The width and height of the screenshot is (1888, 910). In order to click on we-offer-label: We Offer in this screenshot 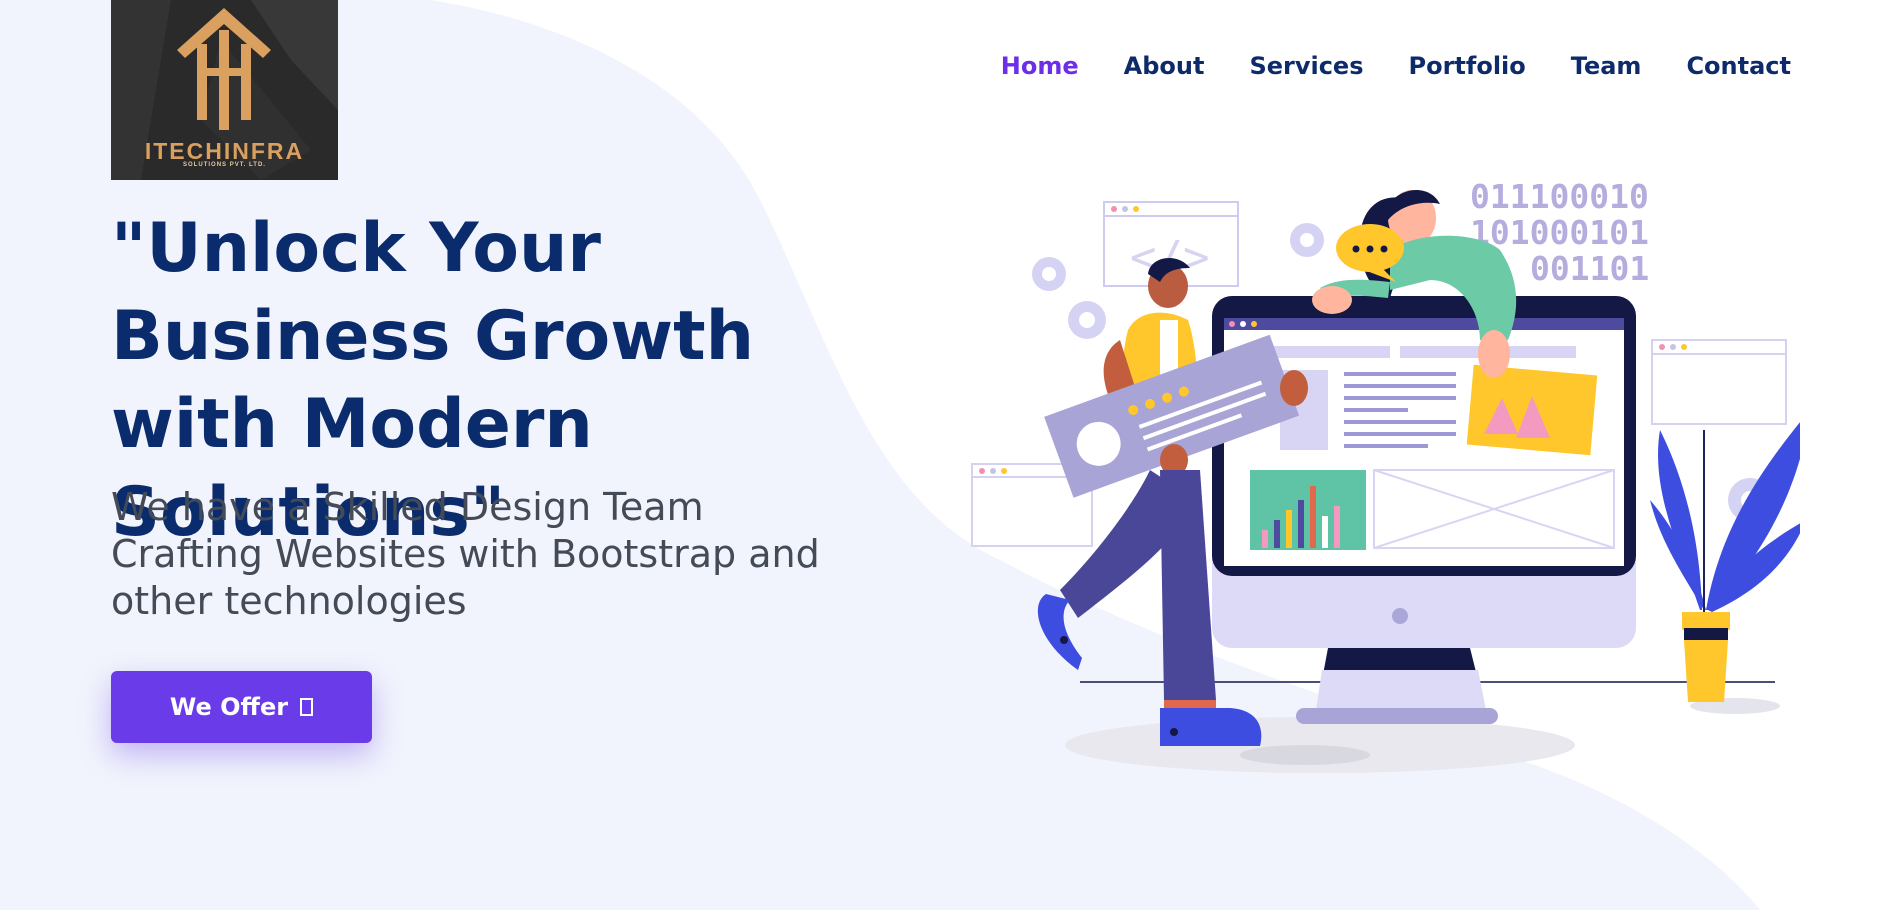, I will do `click(229, 707)`.